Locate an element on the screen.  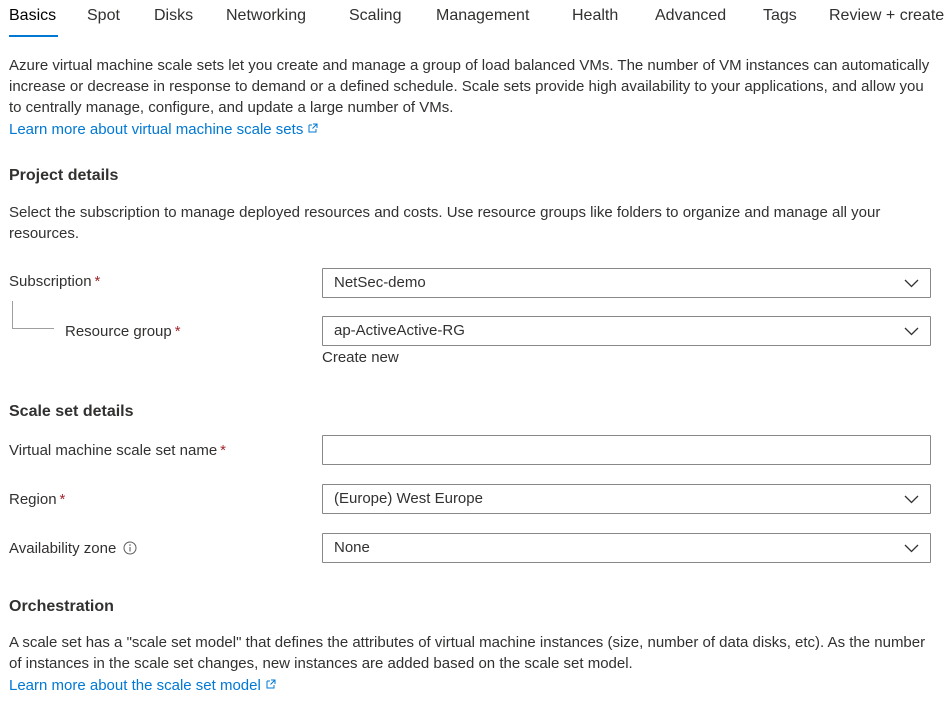
learn-more-scale-set-model-link: Learn more about the scale set model is located at coordinates (135, 685).